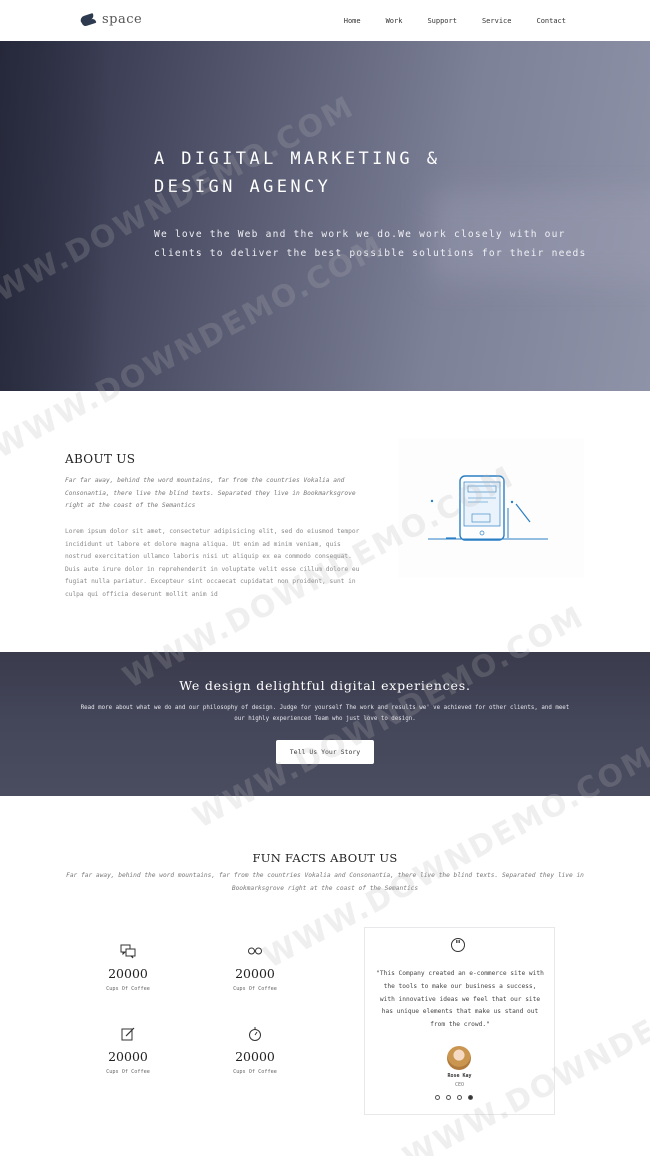 This screenshot has height=1156, width=650. Describe the element at coordinates (100, 459) in the screenshot. I see `about-title: ABOUT US` at that location.